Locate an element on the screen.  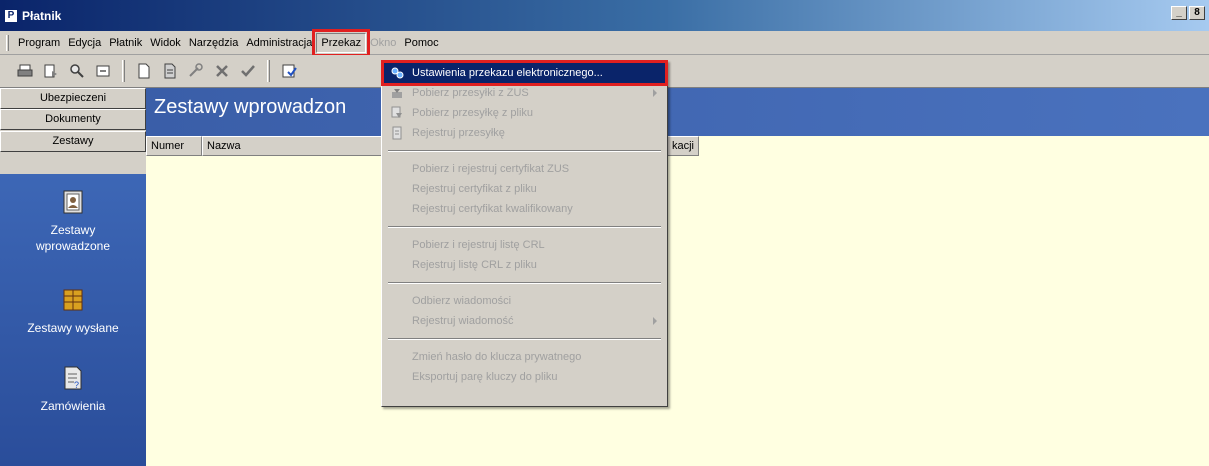
nav-tab-zestawy: Zestawy is located at coordinates (73, 141).